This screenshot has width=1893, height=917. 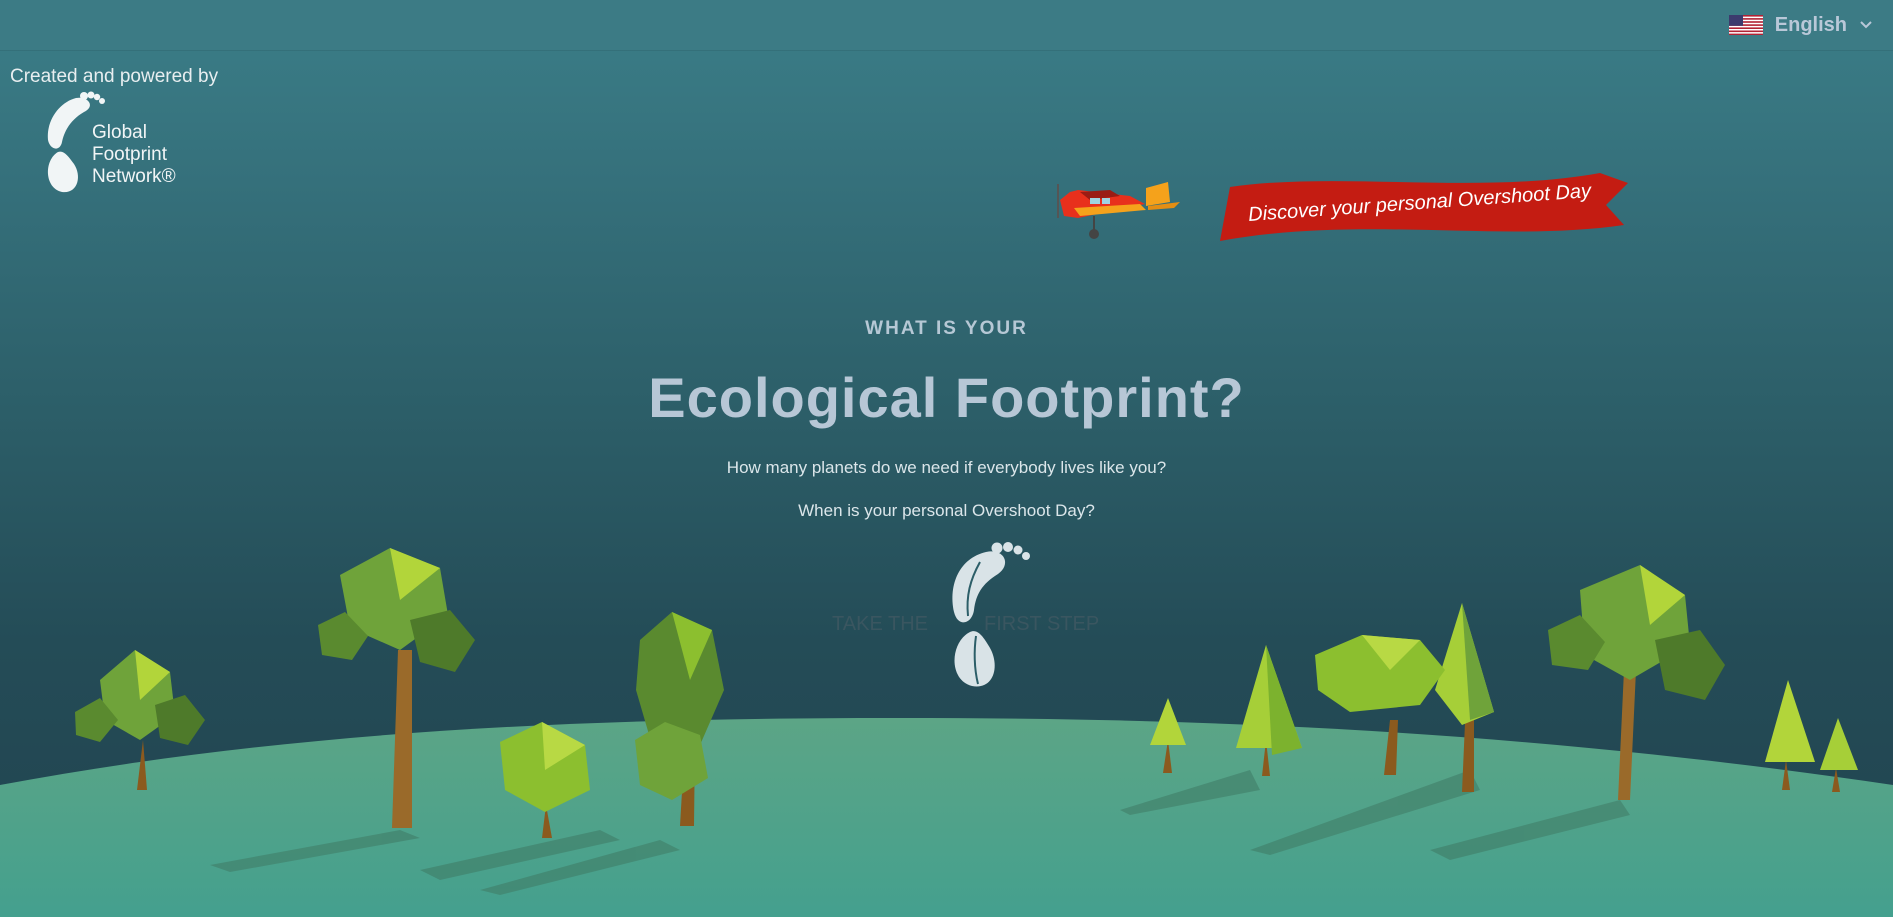 I want to click on overshoot-banner: Discover your personal Overshoot Day, so click(x=1425, y=205).